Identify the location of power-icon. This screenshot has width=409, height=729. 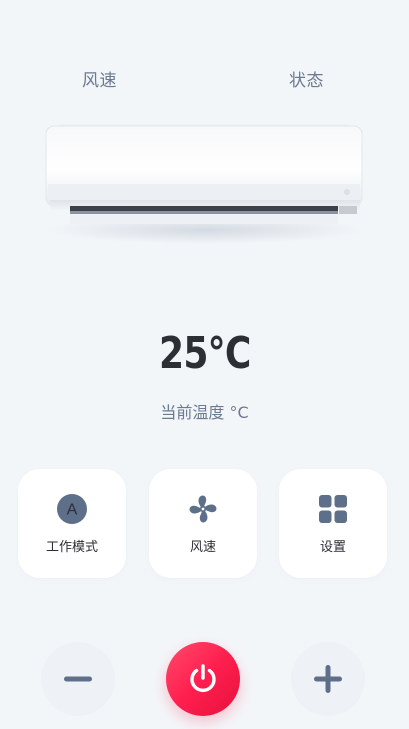
(203, 678).